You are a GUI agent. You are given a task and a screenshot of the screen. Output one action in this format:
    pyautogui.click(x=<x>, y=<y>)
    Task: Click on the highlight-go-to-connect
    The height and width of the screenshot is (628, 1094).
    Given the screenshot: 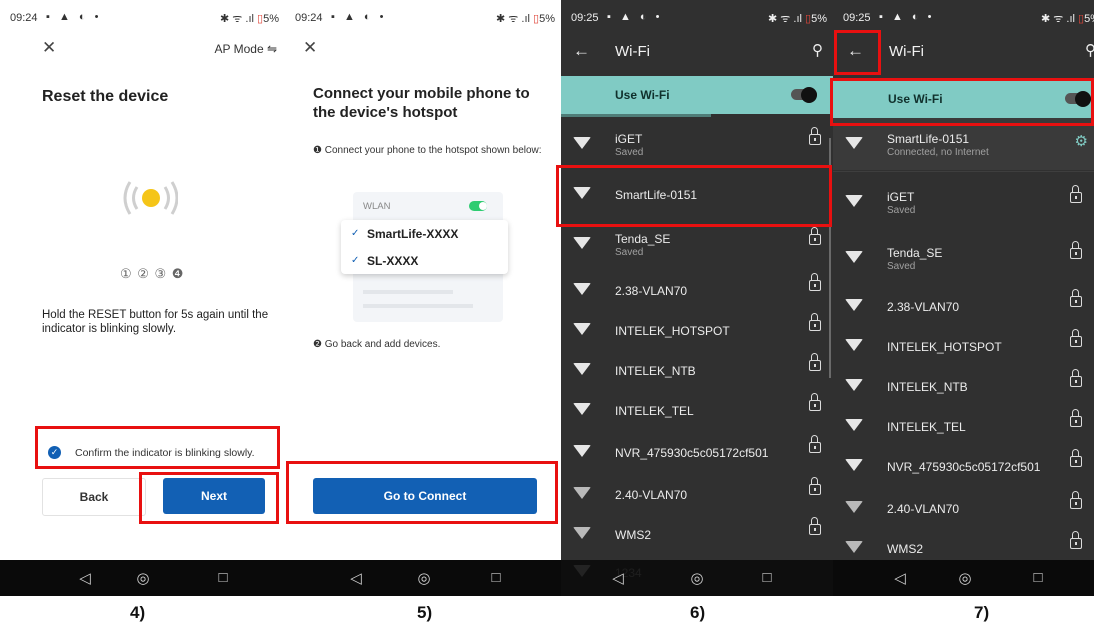 What is the action you would take?
    pyautogui.click(x=422, y=492)
    